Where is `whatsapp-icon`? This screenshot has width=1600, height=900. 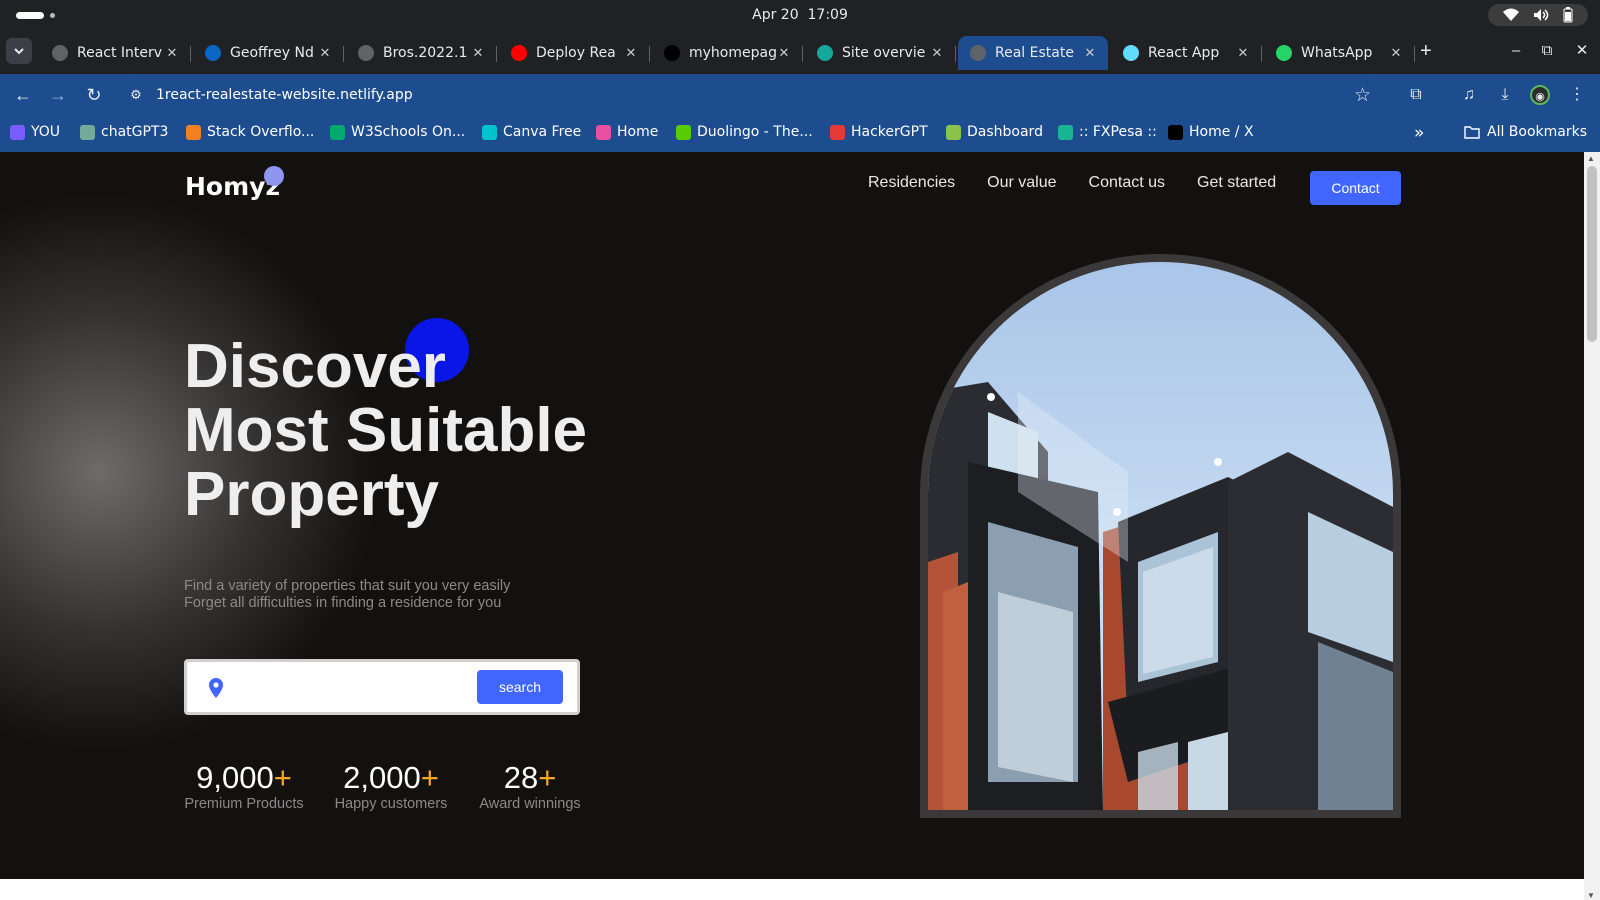 whatsapp-icon is located at coordinates (1284, 53).